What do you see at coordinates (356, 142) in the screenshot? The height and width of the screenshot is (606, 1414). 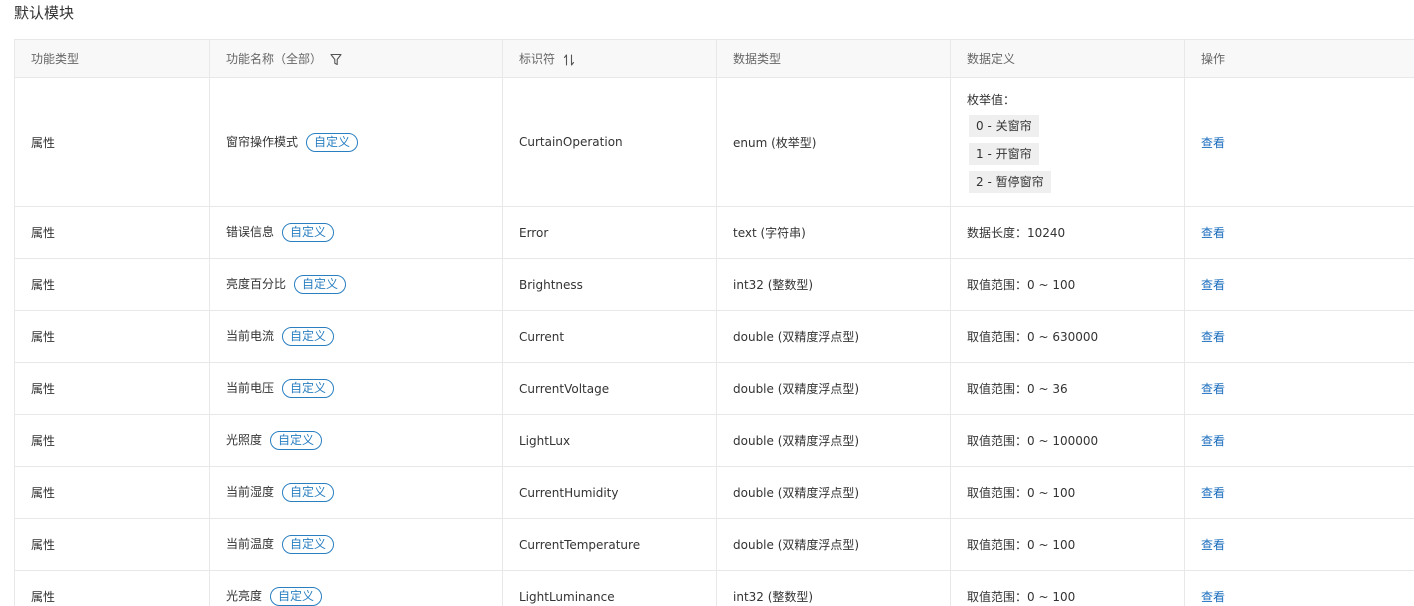 I see `cell-name: 窗帘操作模式 自定义` at bounding box center [356, 142].